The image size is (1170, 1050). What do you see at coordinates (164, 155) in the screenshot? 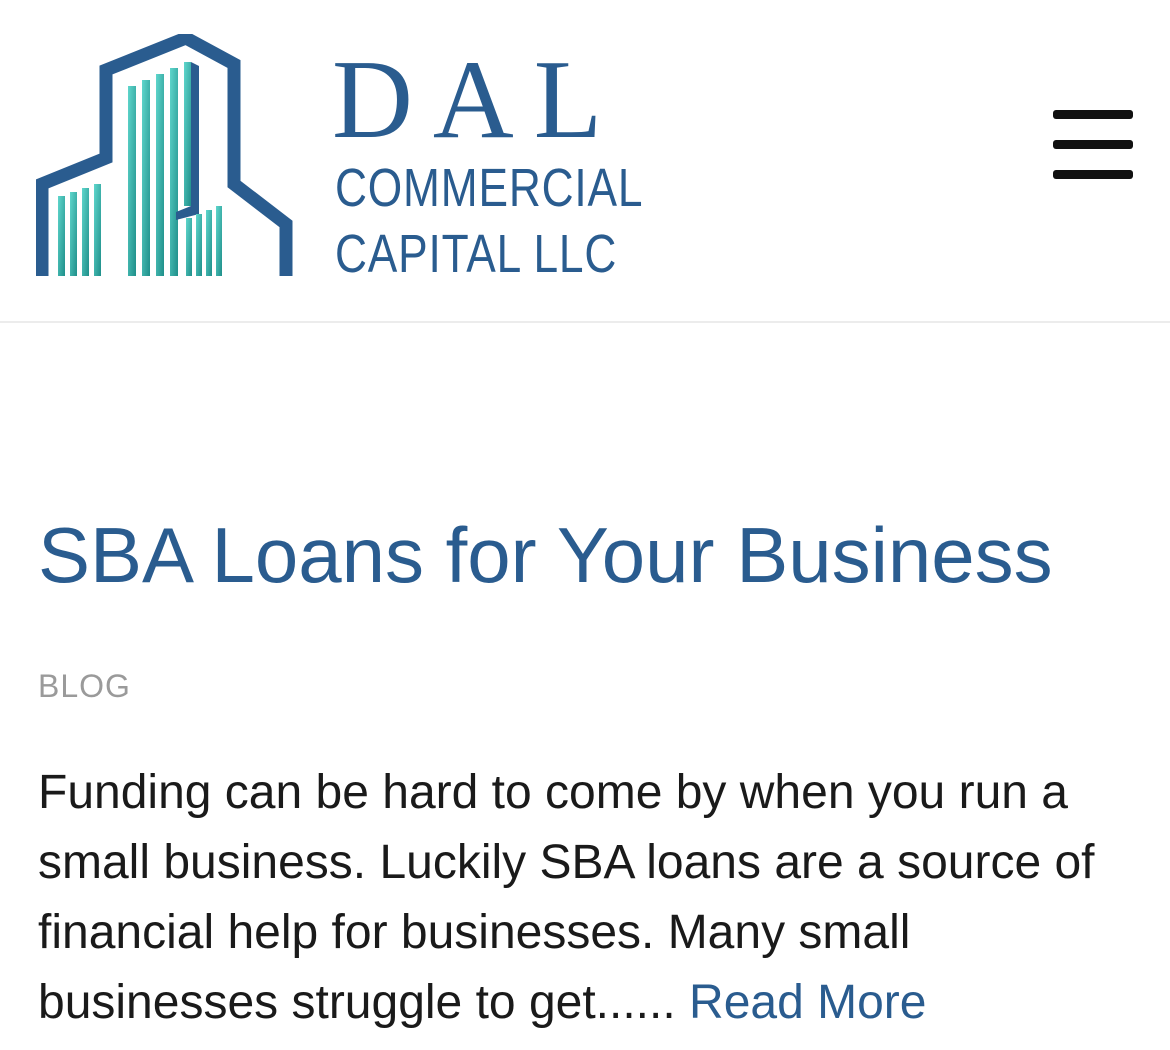
I see `building-logo-icon` at bounding box center [164, 155].